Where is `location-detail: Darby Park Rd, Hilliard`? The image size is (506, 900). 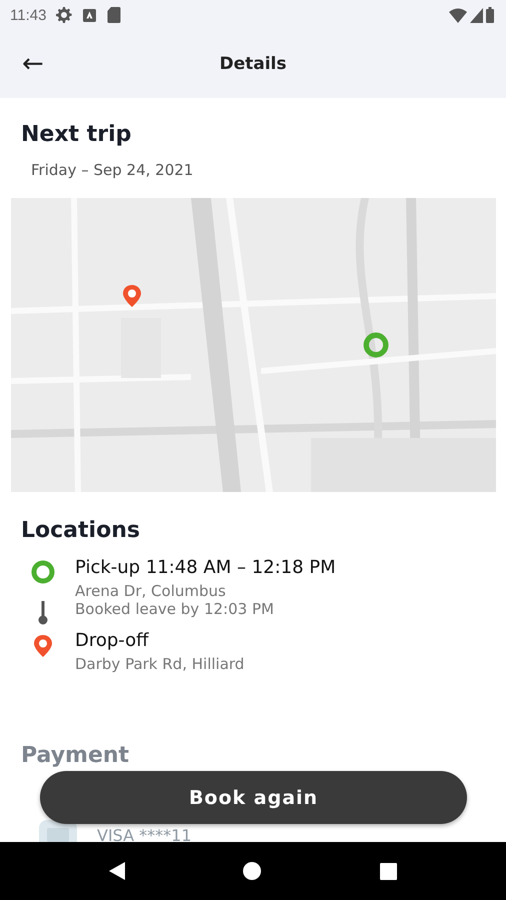
location-detail: Darby Park Rd, Hilliard is located at coordinates (159, 664).